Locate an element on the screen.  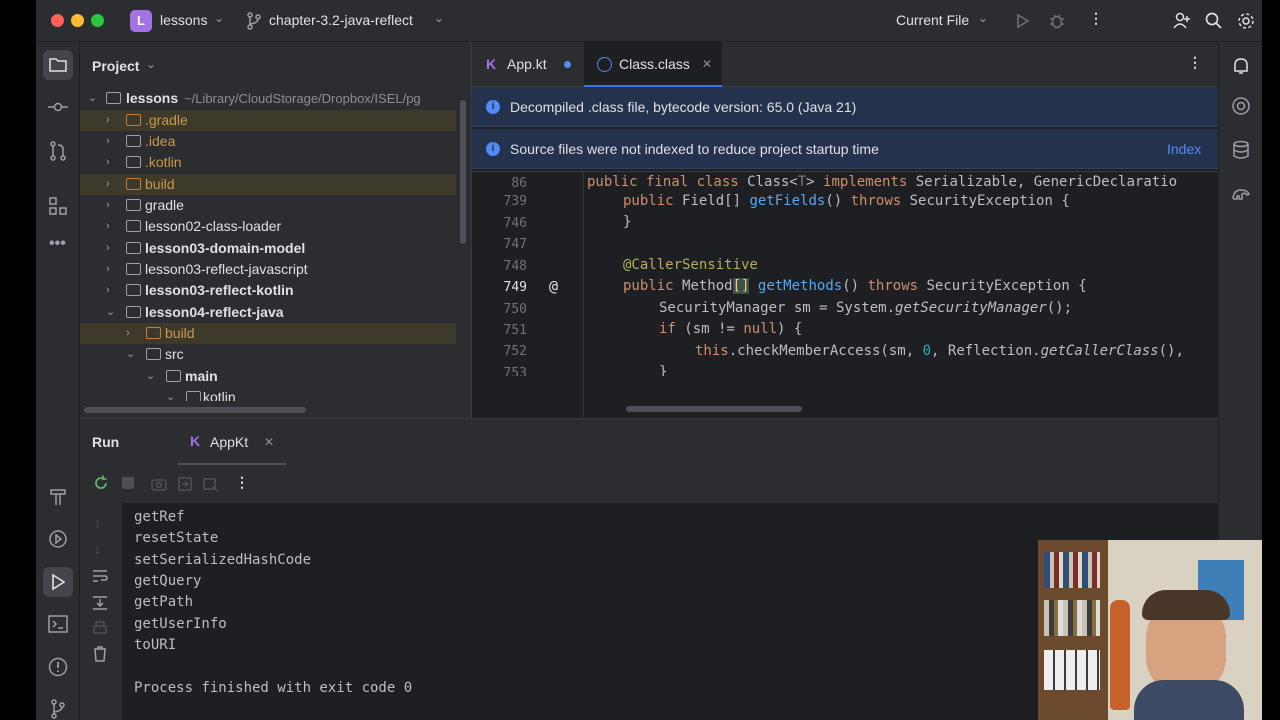
ai-assistant-icon is located at coordinates (1241, 106).